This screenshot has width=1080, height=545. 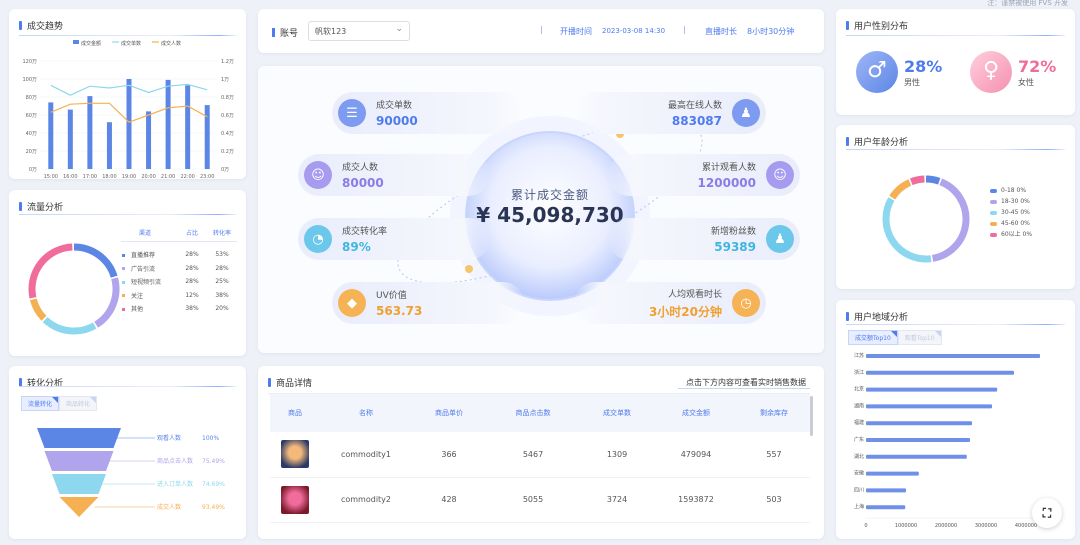 I want to click on product-amount: 1593872, so click(x=696, y=500).